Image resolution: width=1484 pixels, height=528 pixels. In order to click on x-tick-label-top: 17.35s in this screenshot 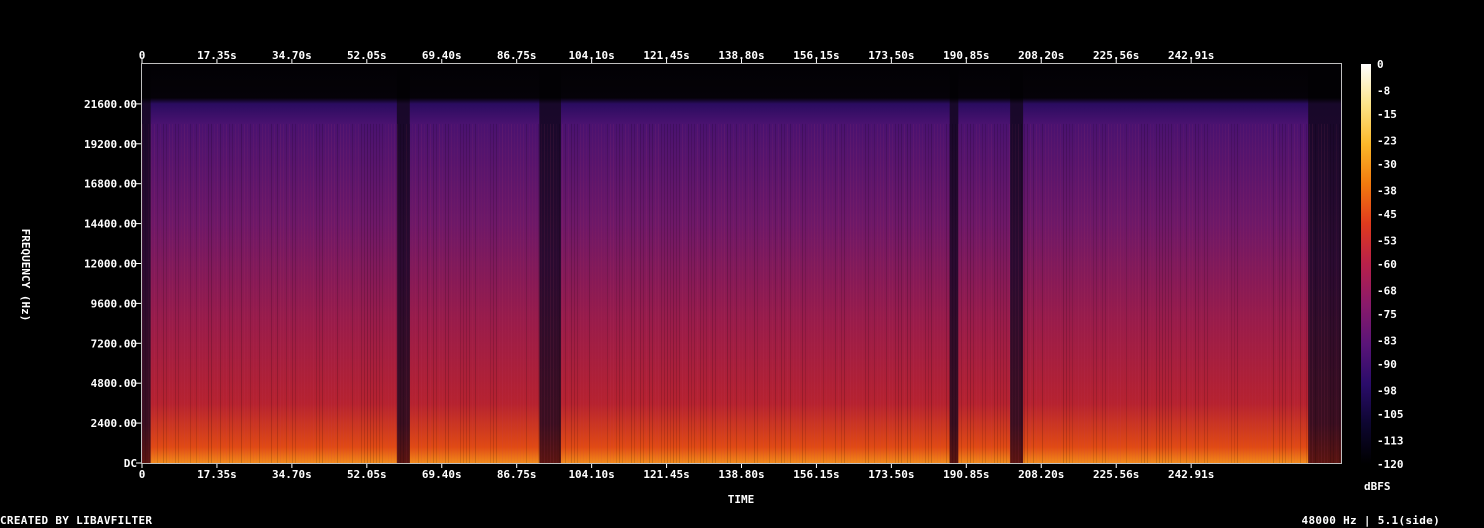, I will do `click(217, 55)`.